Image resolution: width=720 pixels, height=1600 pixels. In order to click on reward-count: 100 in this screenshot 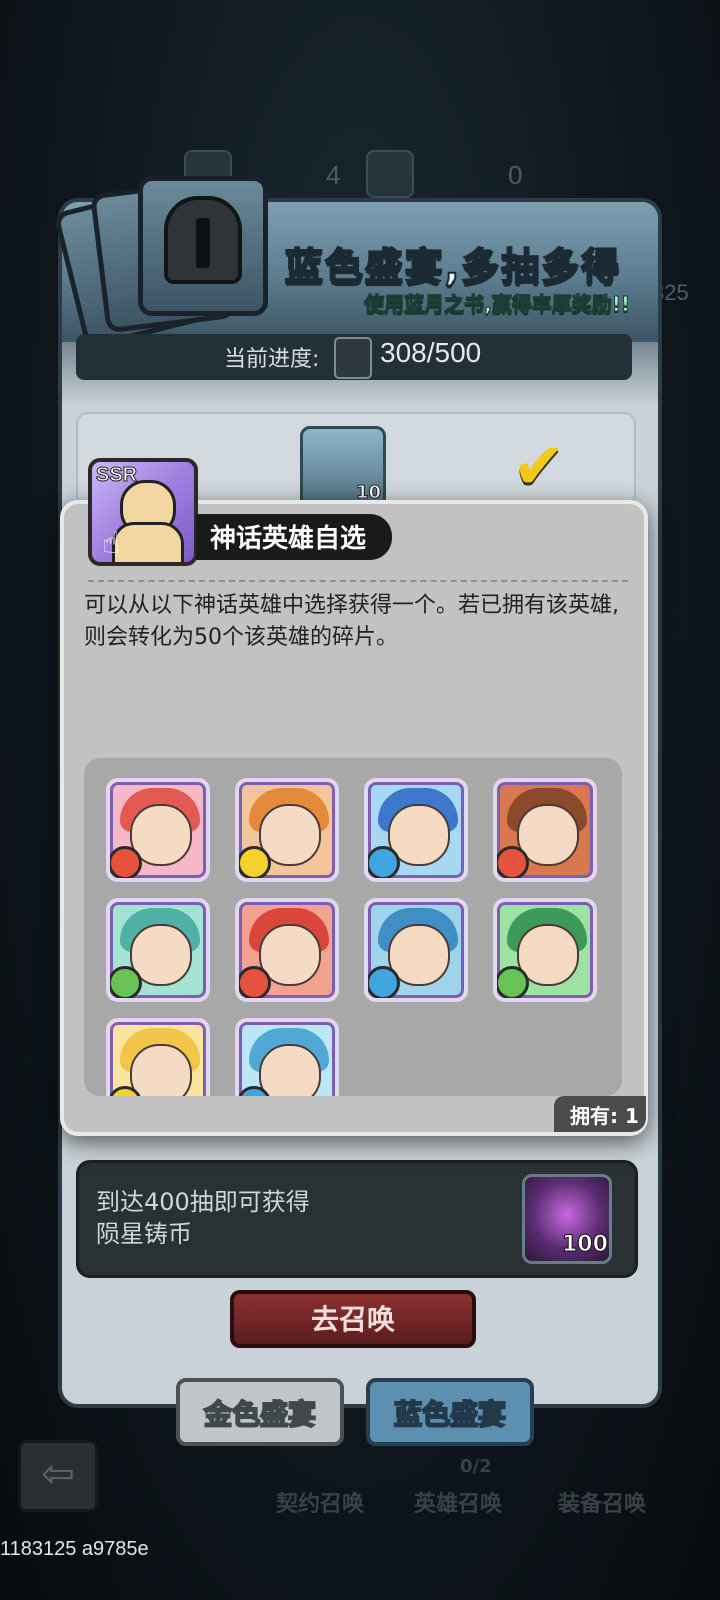, I will do `click(585, 1245)`.